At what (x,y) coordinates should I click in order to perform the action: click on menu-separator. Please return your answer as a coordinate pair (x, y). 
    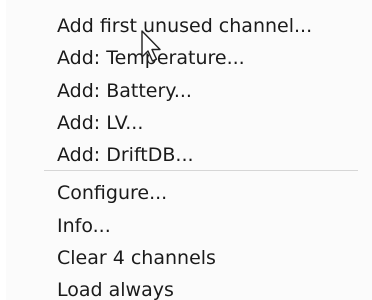
    Looking at the image, I should click on (201, 170).